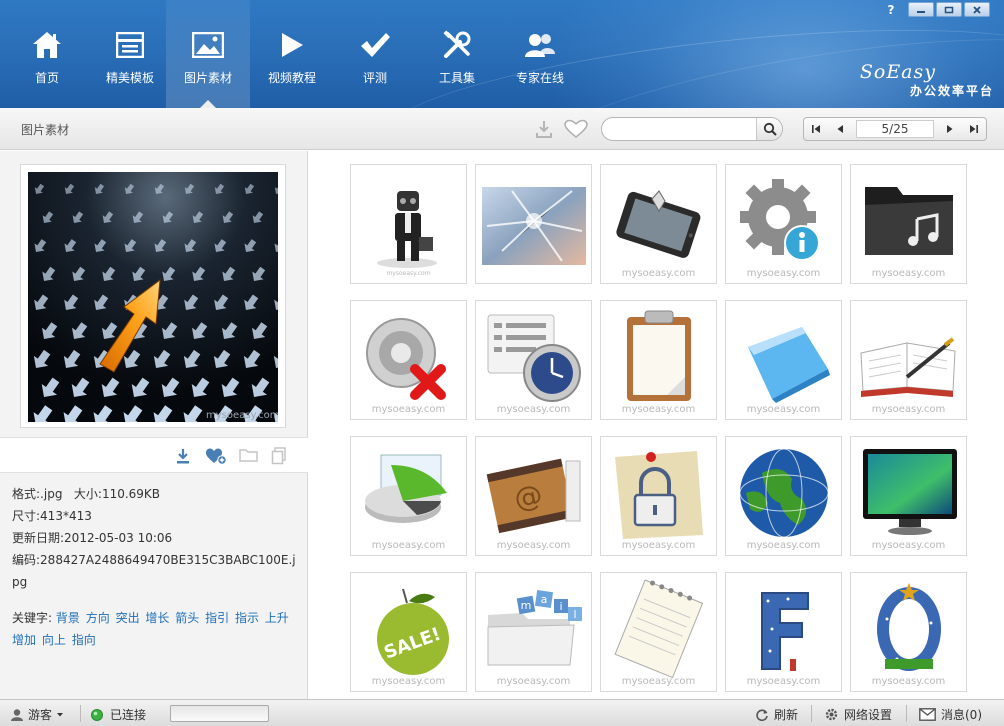 This screenshot has width=1004, height=726. What do you see at coordinates (24, 640) in the screenshot?
I see `keyword-link: 增加` at bounding box center [24, 640].